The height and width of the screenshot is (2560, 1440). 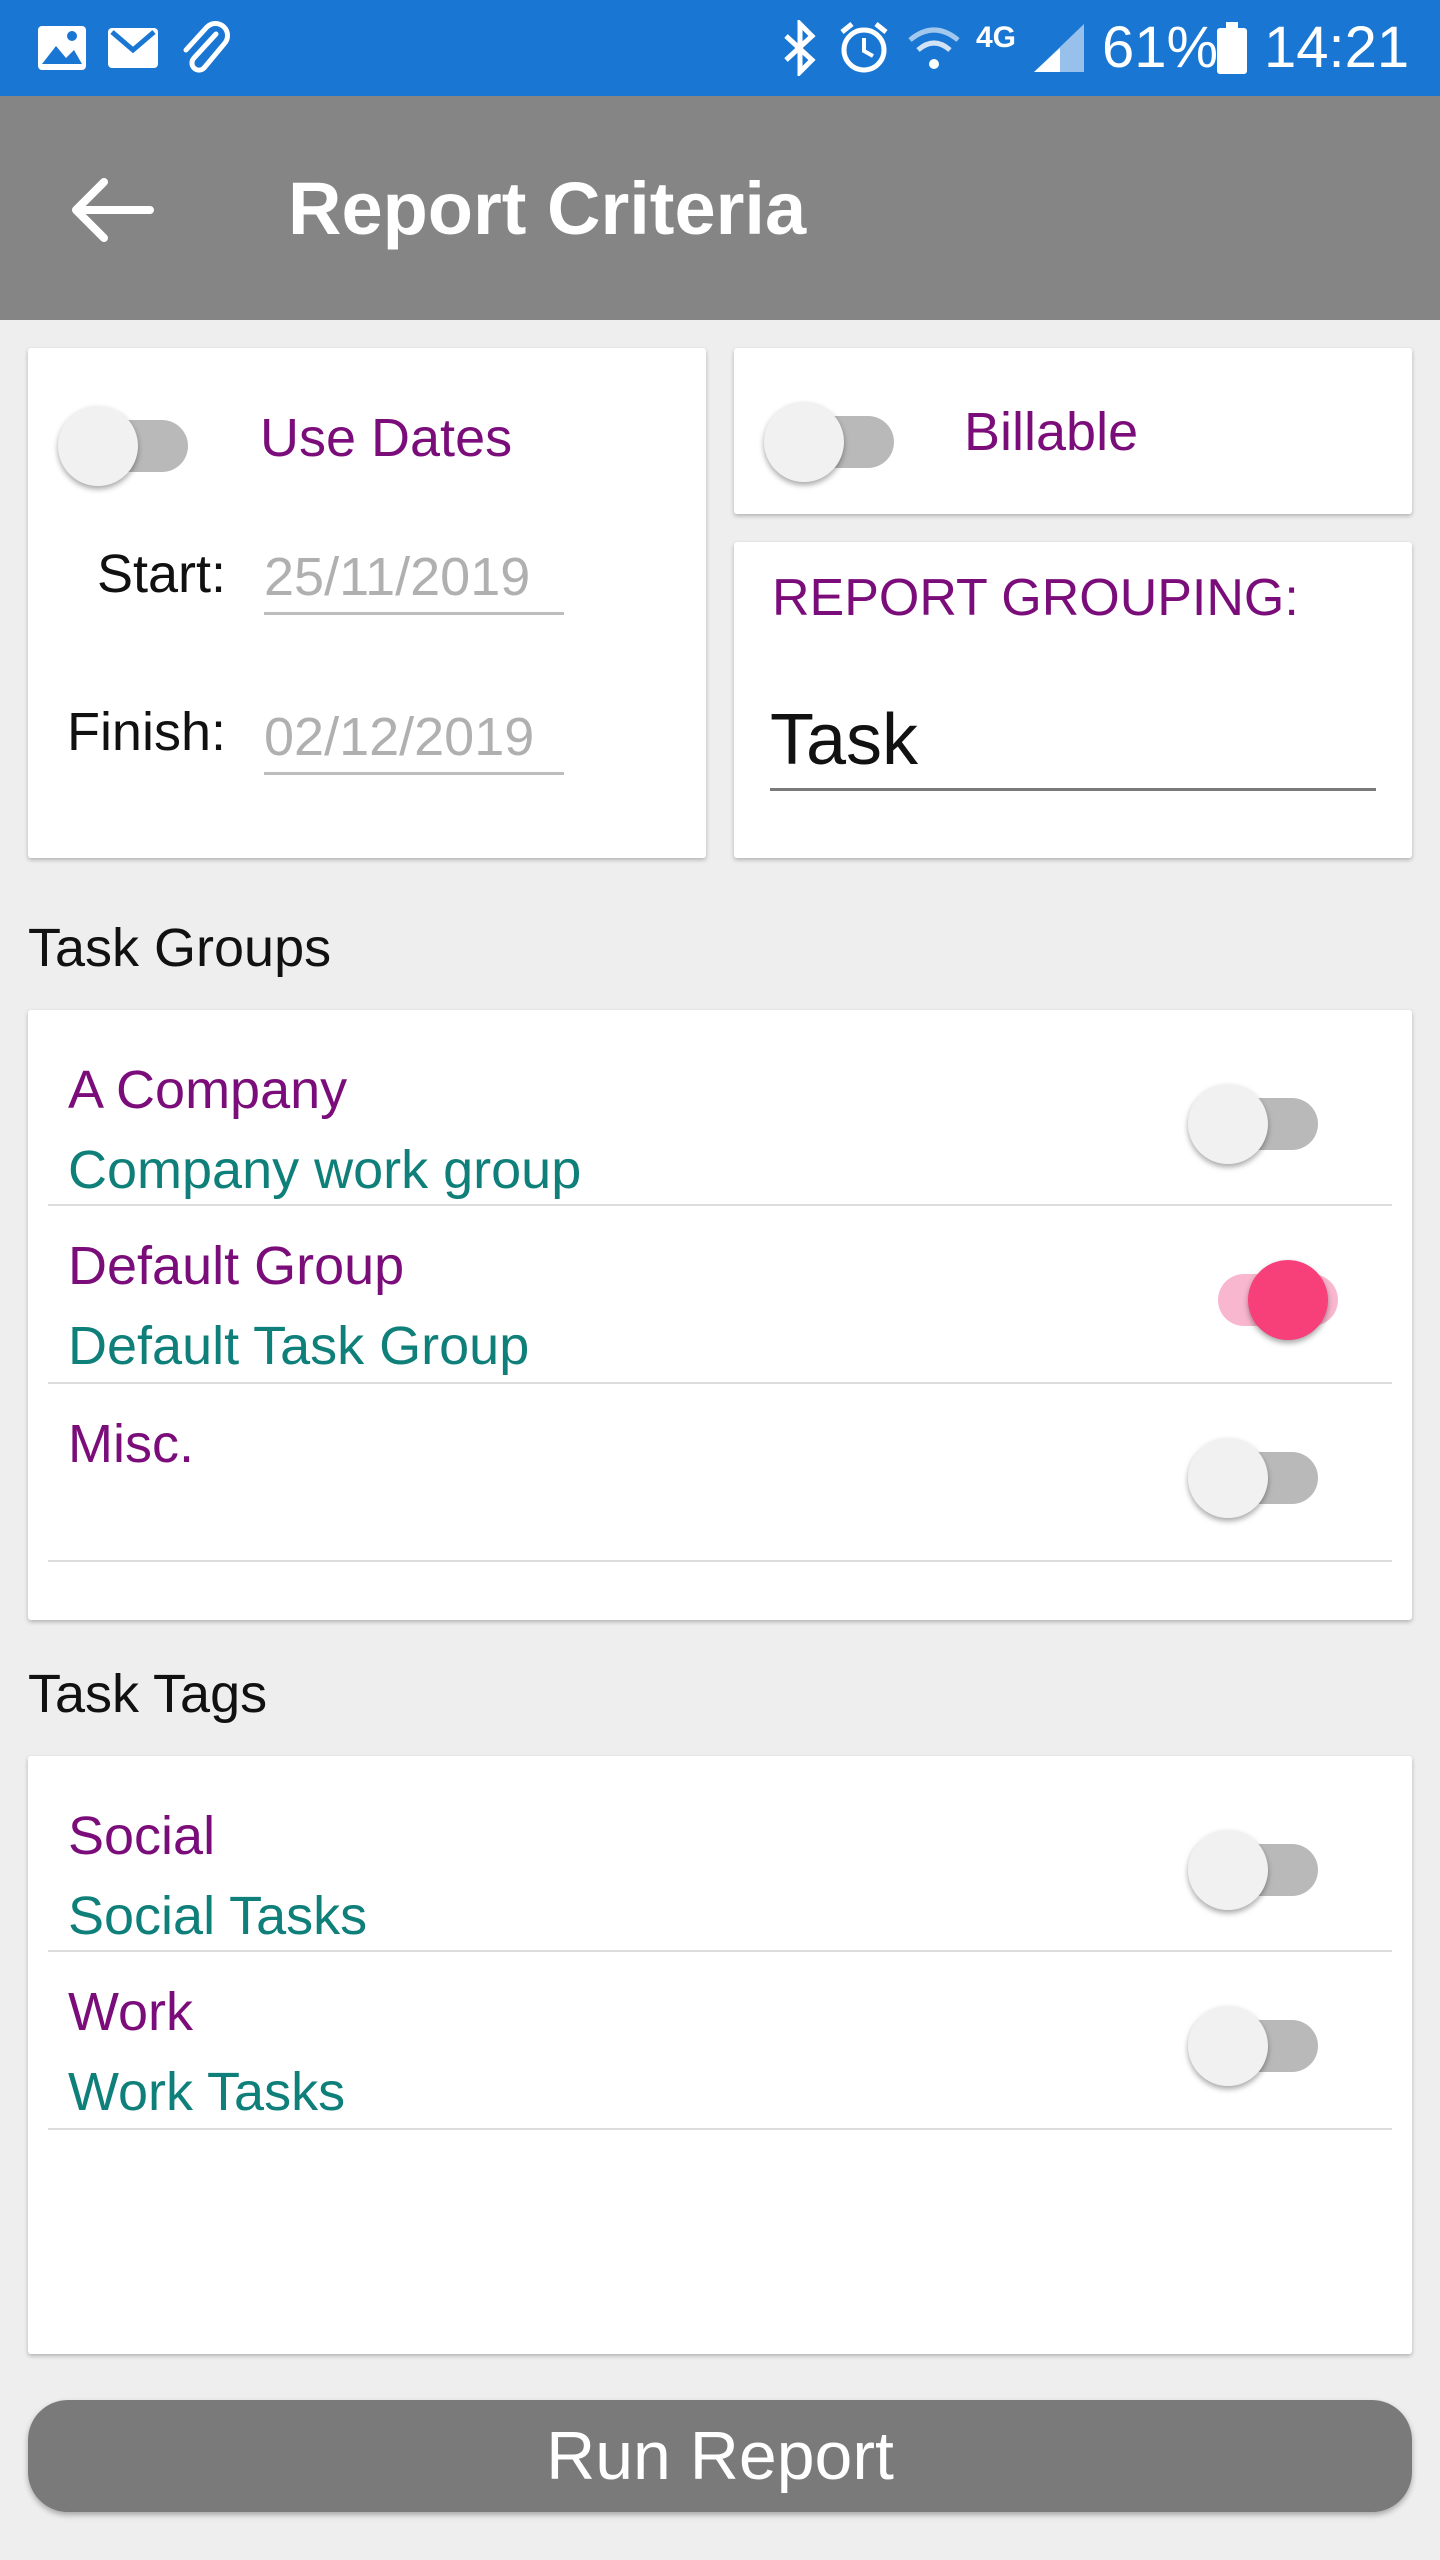 I want to click on network-type: 4G, so click(x=996, y=37).